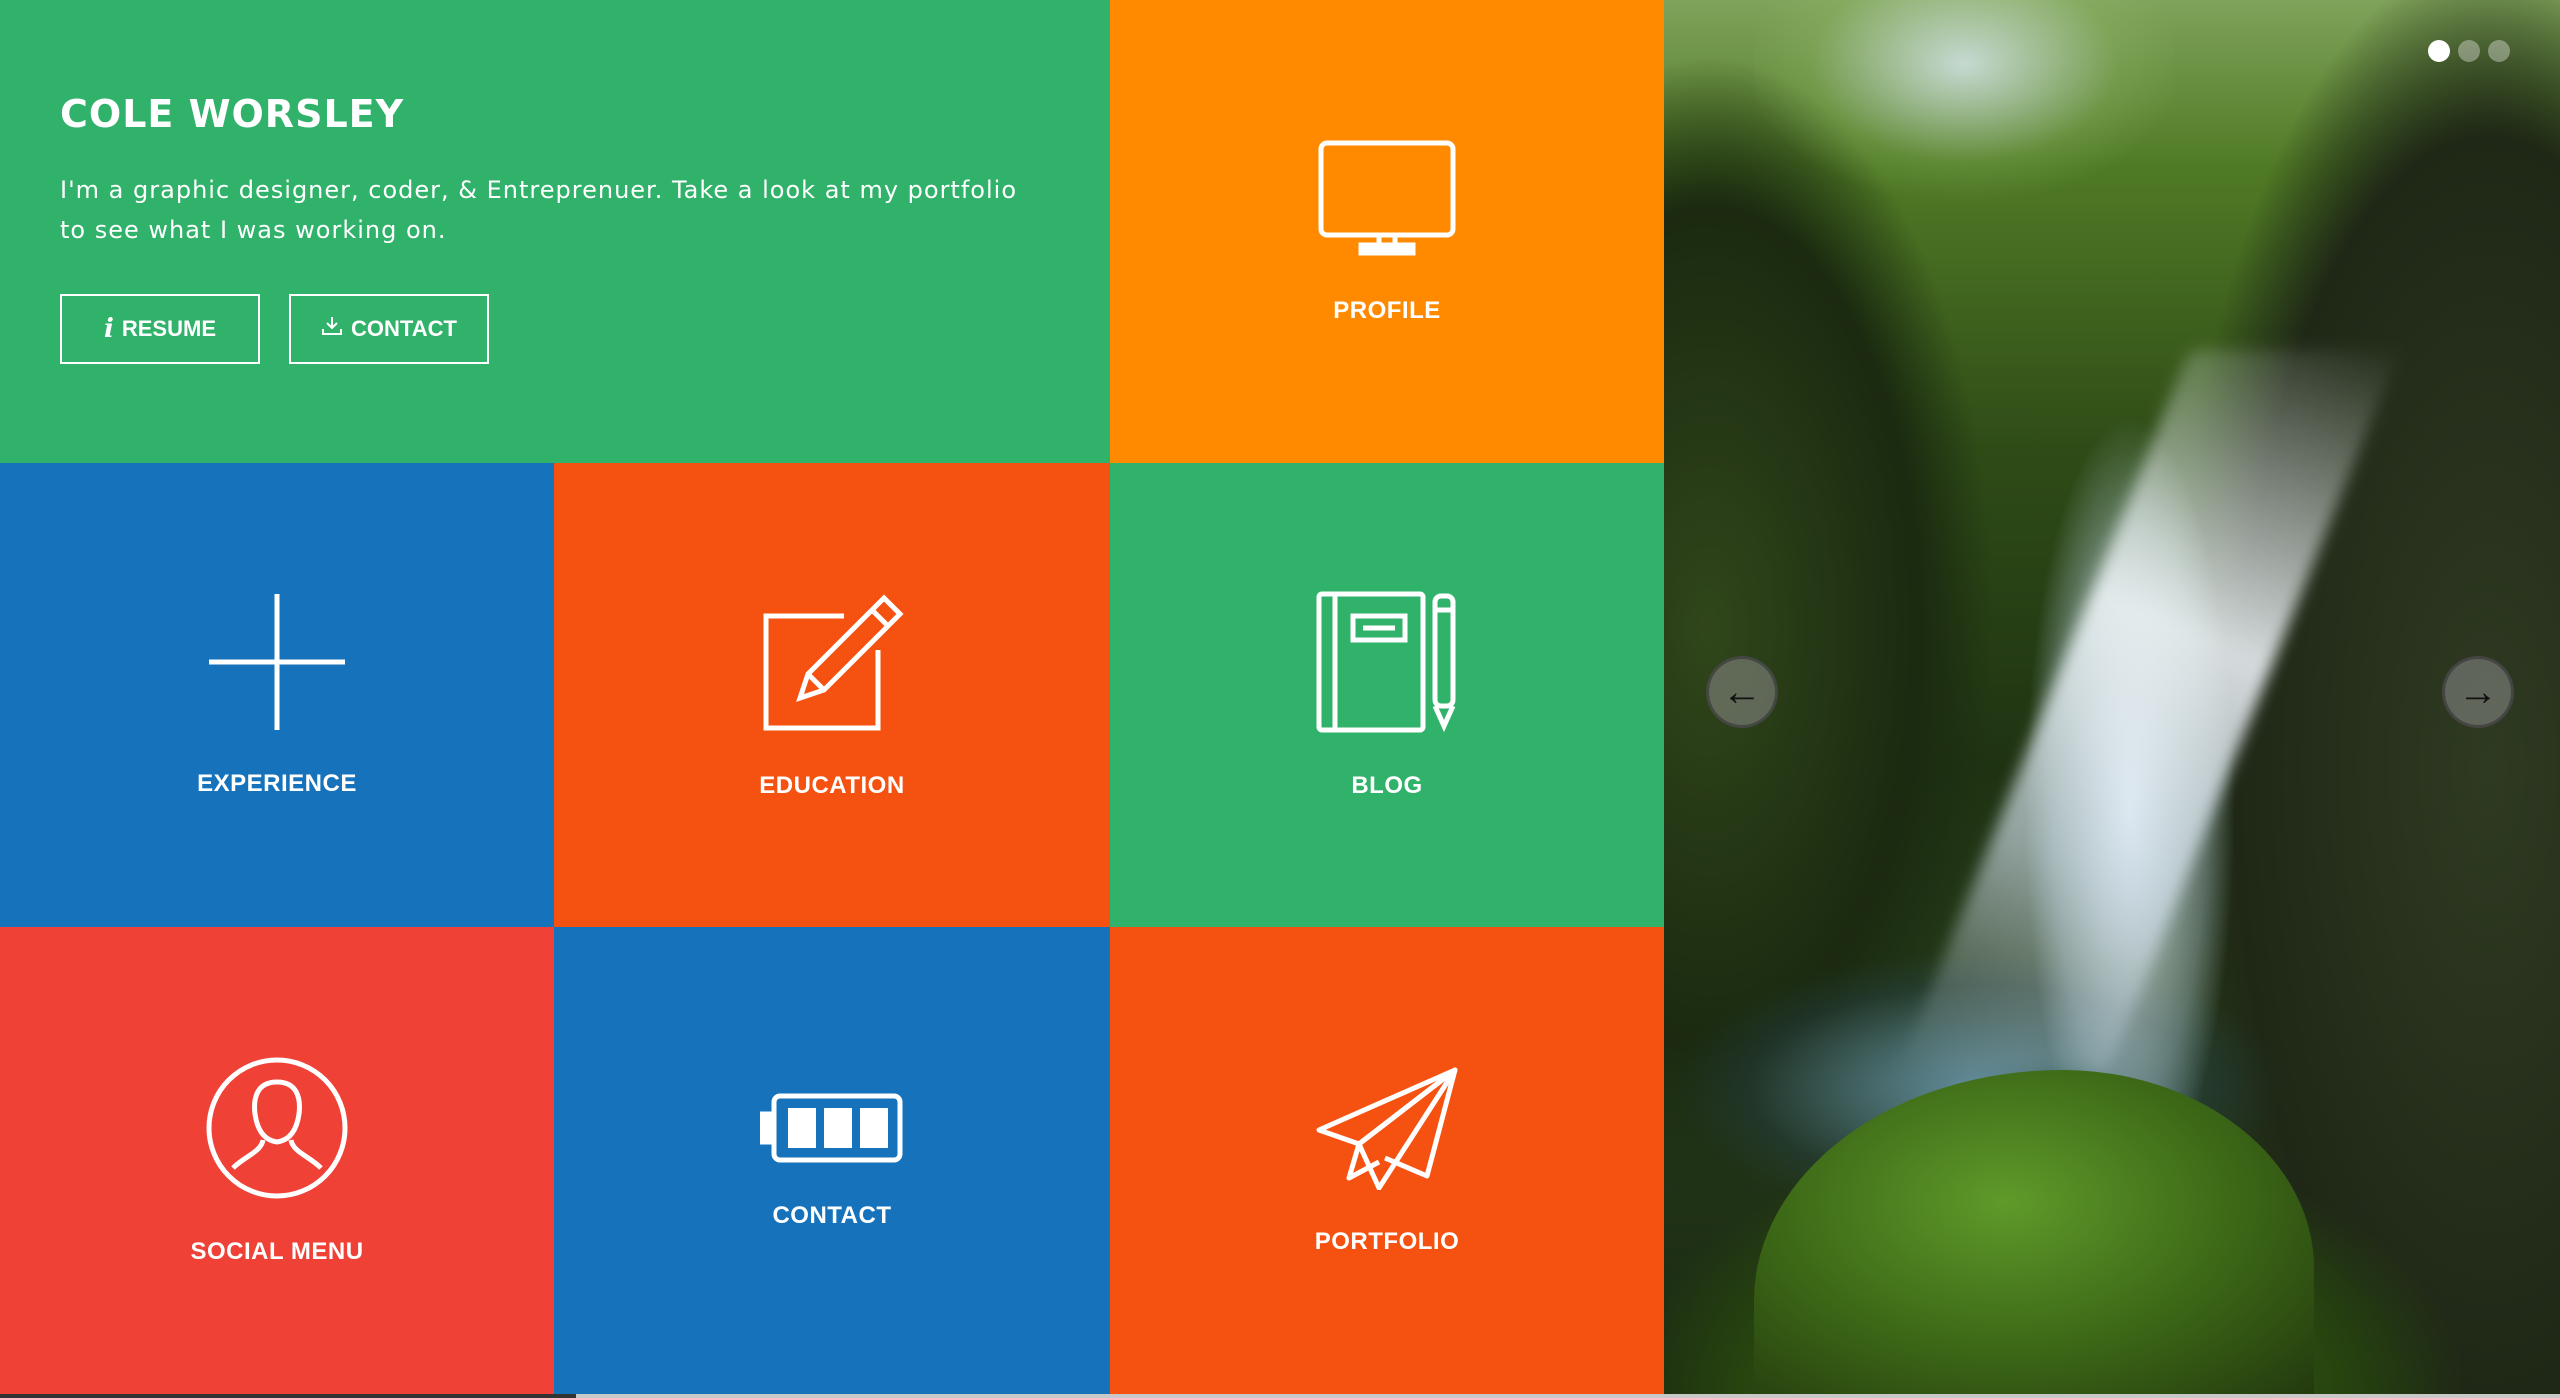  Describe the element at coordinates (1964, 160) in the screenshot. I see `photo-sky` at that location.